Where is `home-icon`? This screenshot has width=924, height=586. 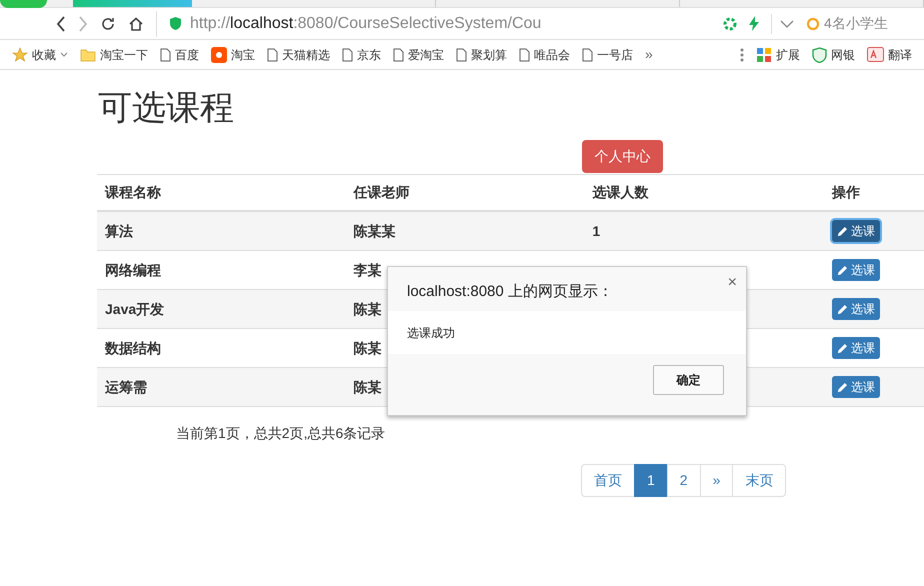 home-icon is located at coordinates (136, 24).